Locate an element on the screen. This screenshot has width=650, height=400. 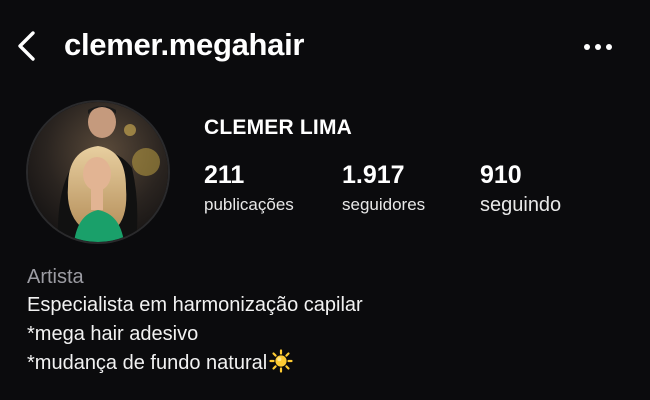
posts-count: 211 publicações is located at coordinates (249, 188).